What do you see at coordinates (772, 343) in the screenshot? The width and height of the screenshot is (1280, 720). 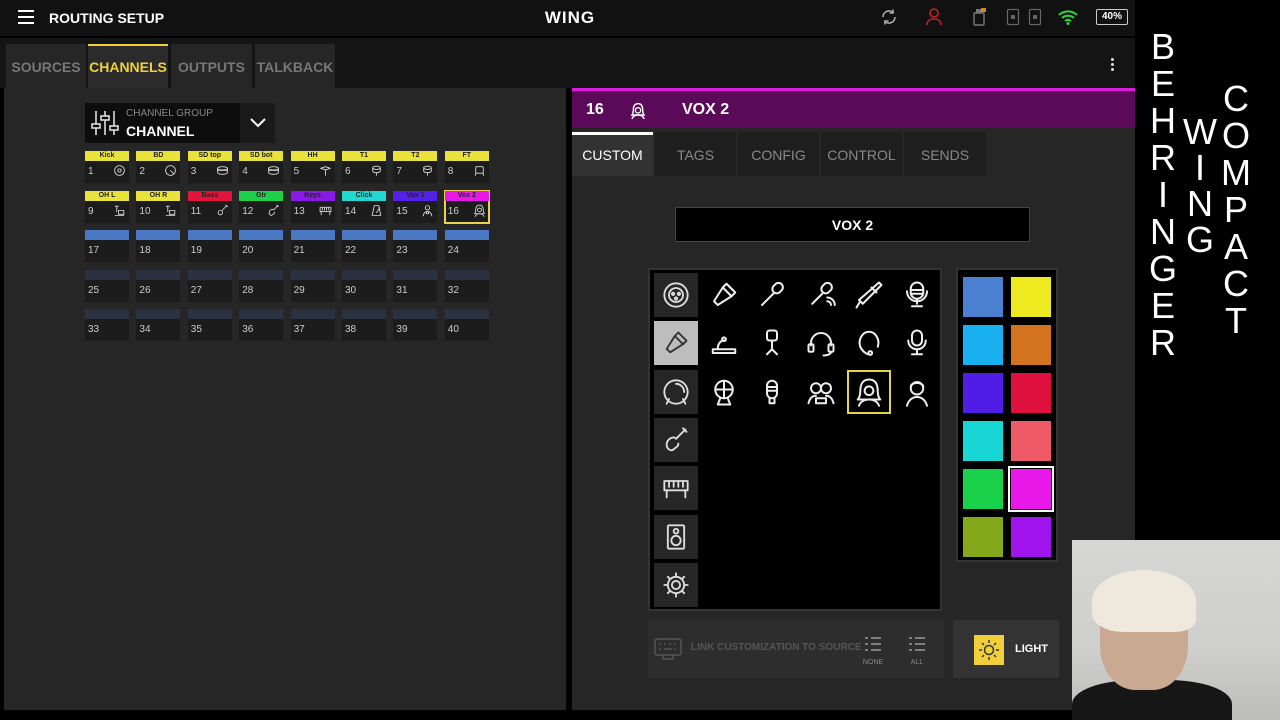 I see `icon-option-podium-mic` at bounding box center [772, 343].